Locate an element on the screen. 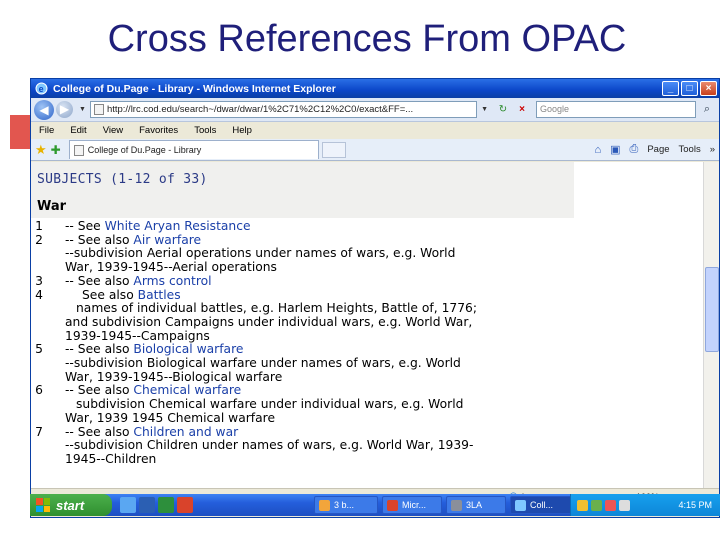 The height and width of the screenshot is (540, 720). entry-number: 5 is located at coordinates (39, 349).